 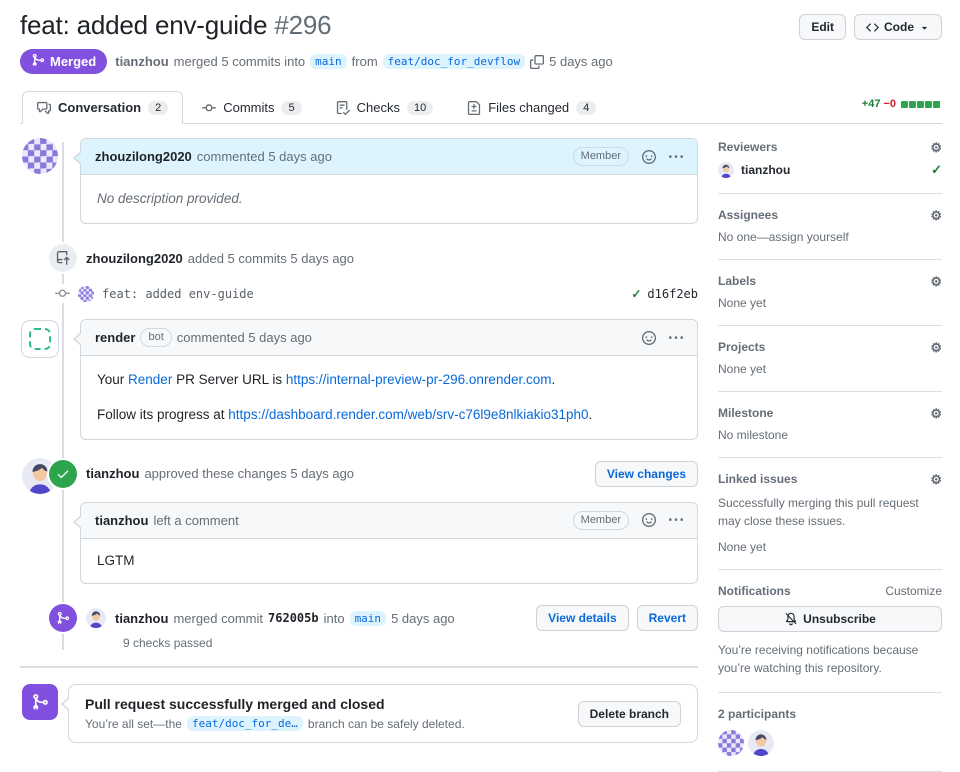 What do you see at coordinates (726, 170) in the screenshot?
I see `avatar-tianzhou-tiny` at bounding box center [726, 170].